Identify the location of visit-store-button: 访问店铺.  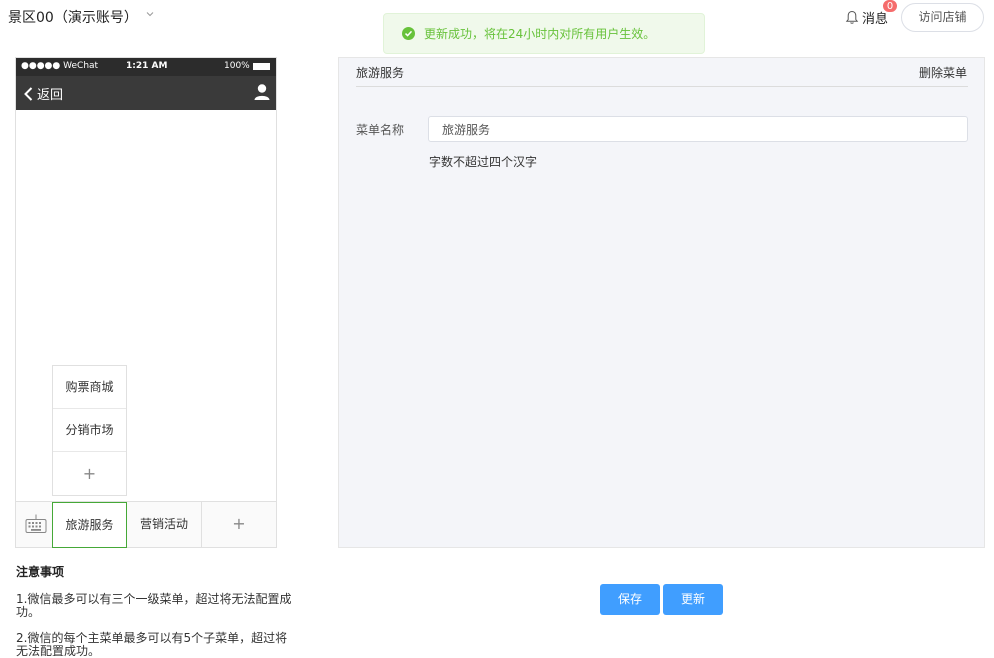
(942, 17).